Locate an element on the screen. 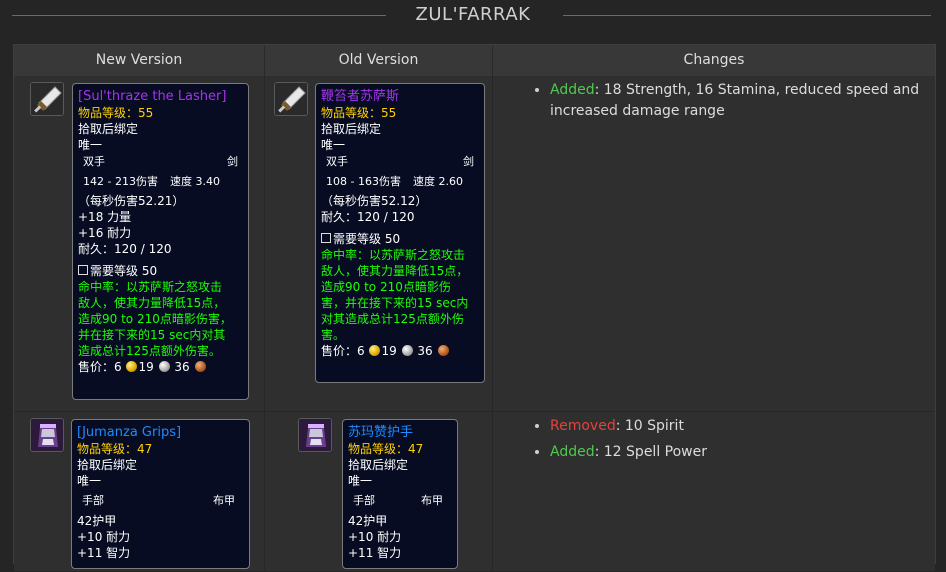 This screenshot has width=946, height=572. item-damage: 142 - 213伤害 is located at coordinates (120, 181).